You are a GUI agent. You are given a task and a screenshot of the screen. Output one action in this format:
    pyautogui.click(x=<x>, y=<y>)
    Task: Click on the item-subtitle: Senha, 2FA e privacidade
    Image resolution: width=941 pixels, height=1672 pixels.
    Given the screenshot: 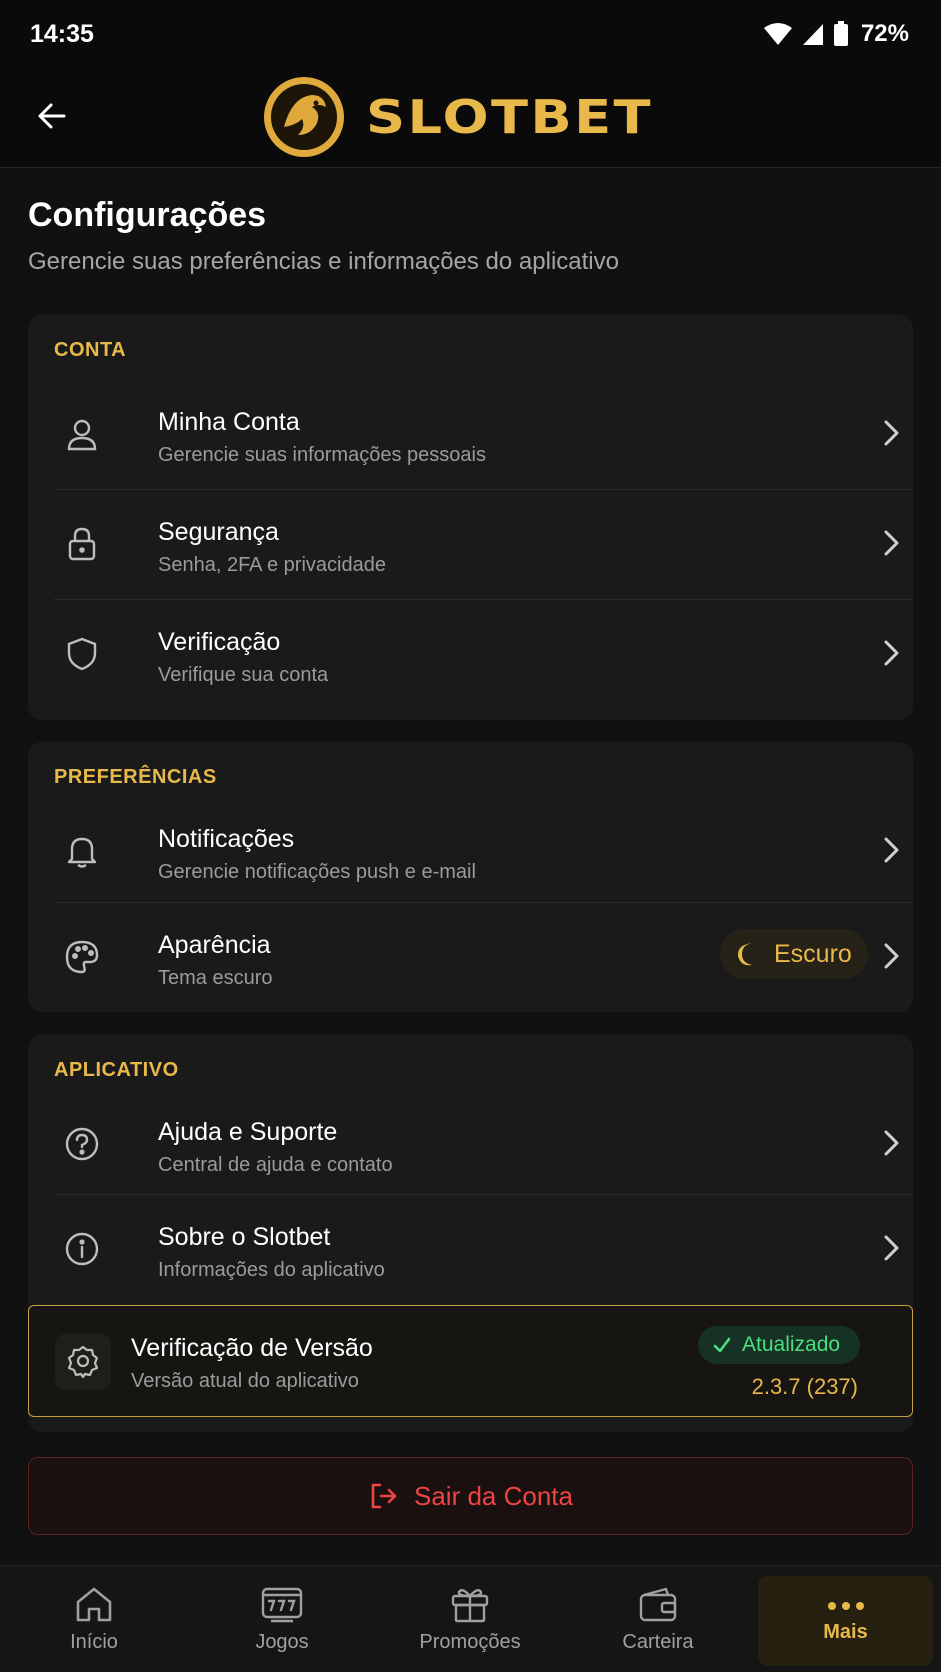 What is the action you would take?
    pyautogui.click(x=272, y=565)
    